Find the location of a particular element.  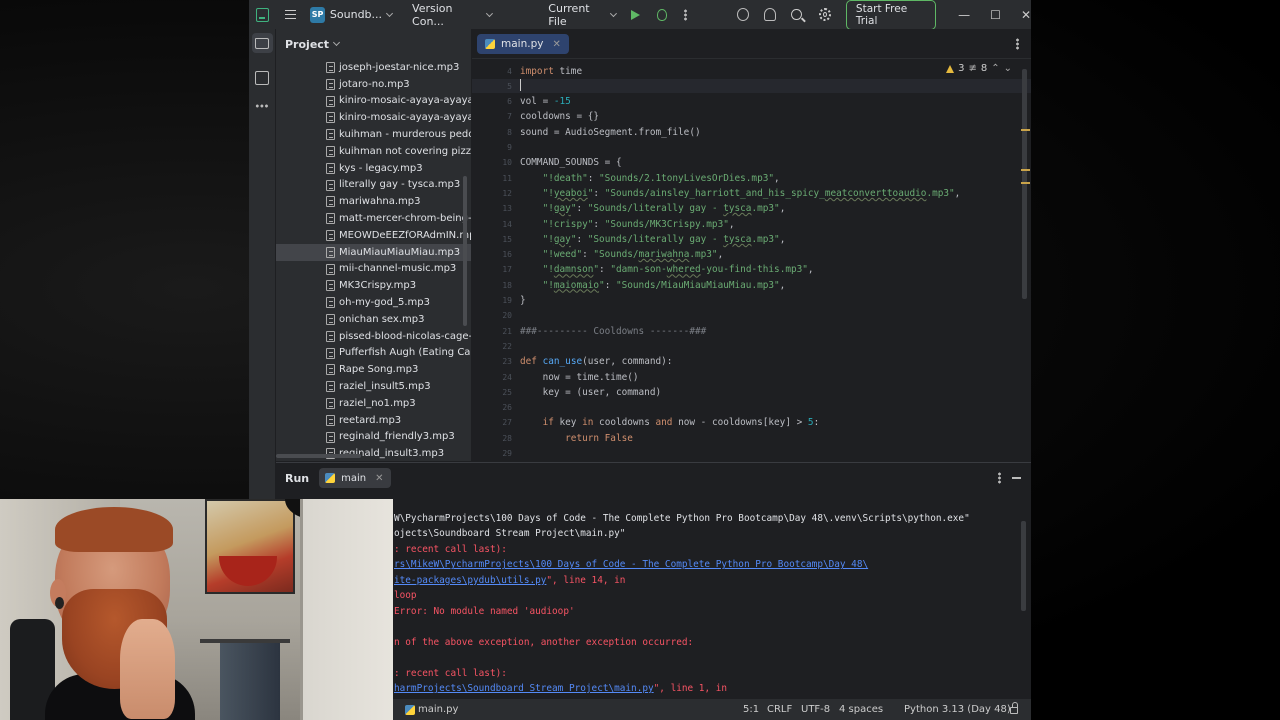

line-number: 11 is located at coordinates (507, 178).